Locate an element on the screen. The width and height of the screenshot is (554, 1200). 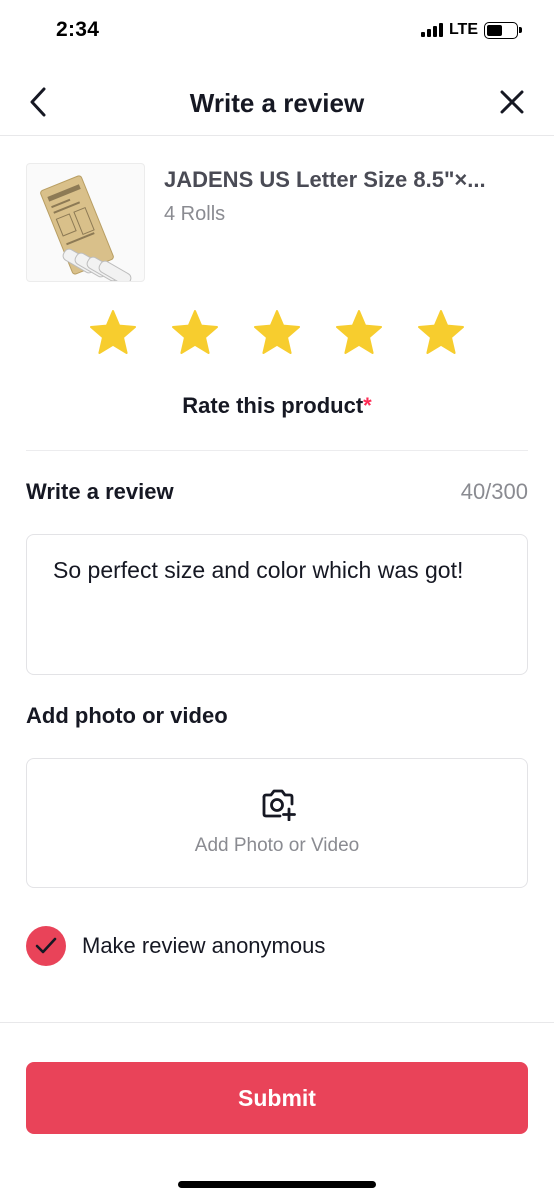
home-indicator is located at coordinates (277, 1184).